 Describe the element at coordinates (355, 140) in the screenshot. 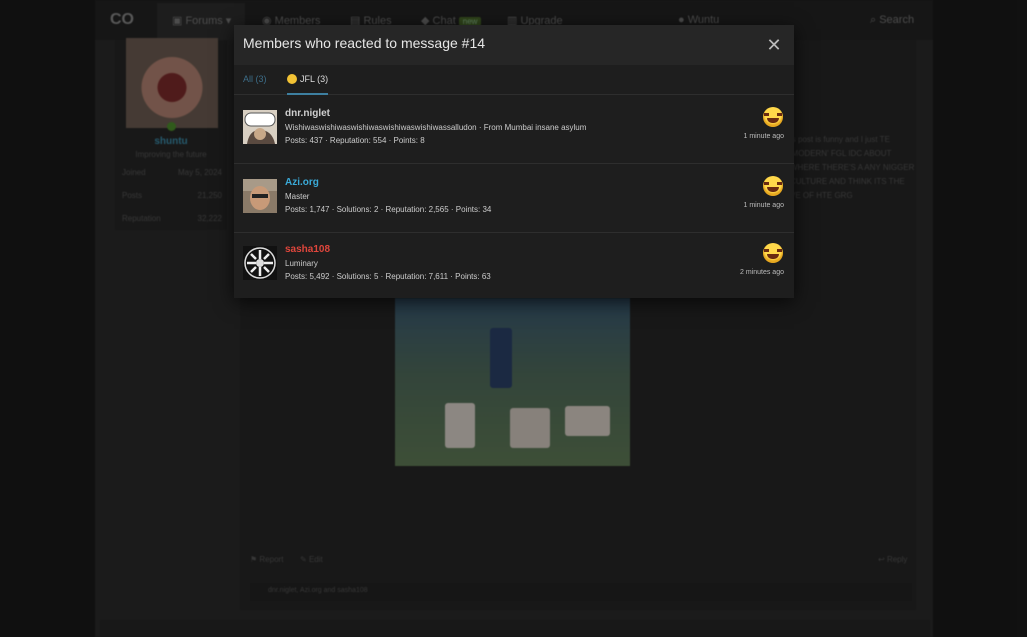

I see `member-stats: Posts: 437 · Reputation: 554 · Points: 8` at that location.